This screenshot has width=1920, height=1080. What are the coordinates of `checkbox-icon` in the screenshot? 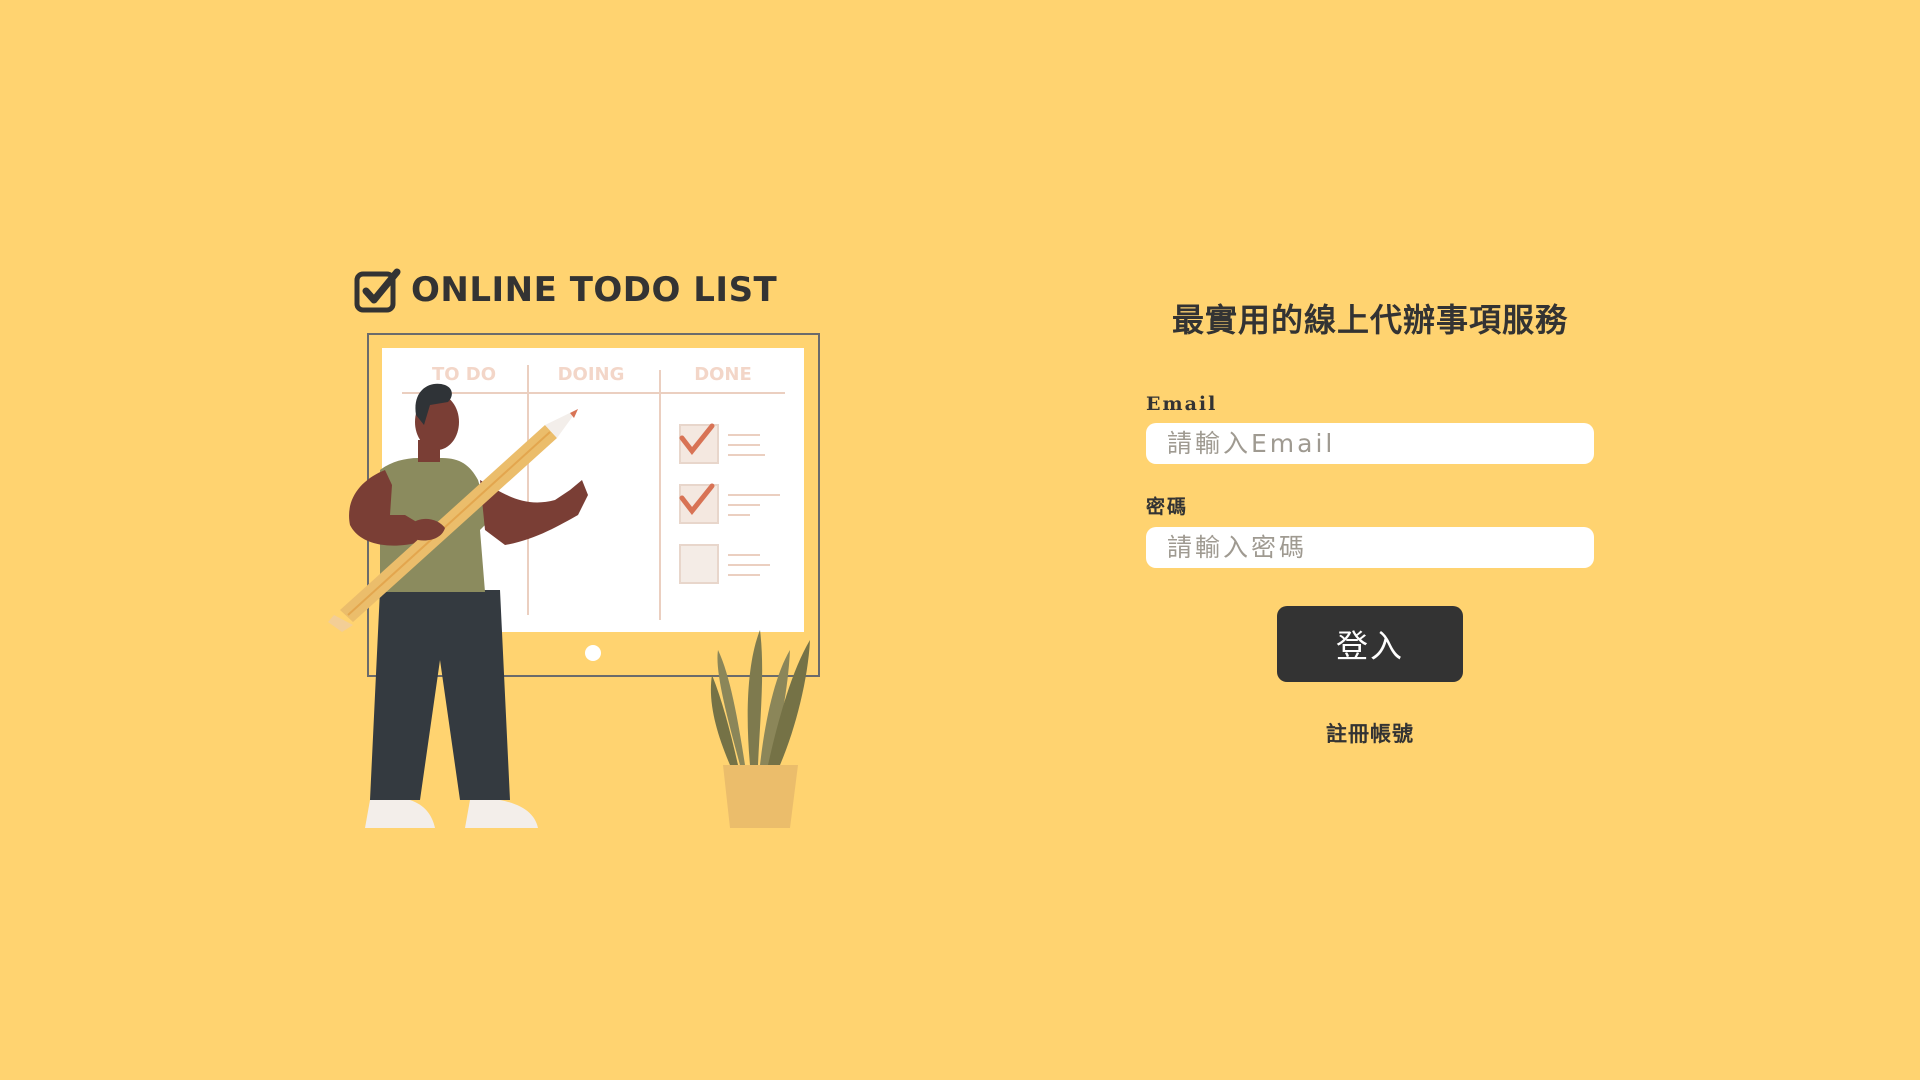 It's located at (377, 290).